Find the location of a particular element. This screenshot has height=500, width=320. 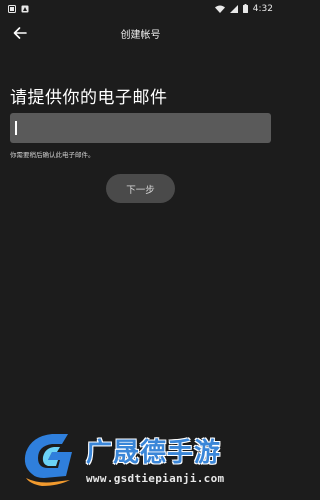

watermark-brand: 广晟德手游 is located at coordinates (154, 453).